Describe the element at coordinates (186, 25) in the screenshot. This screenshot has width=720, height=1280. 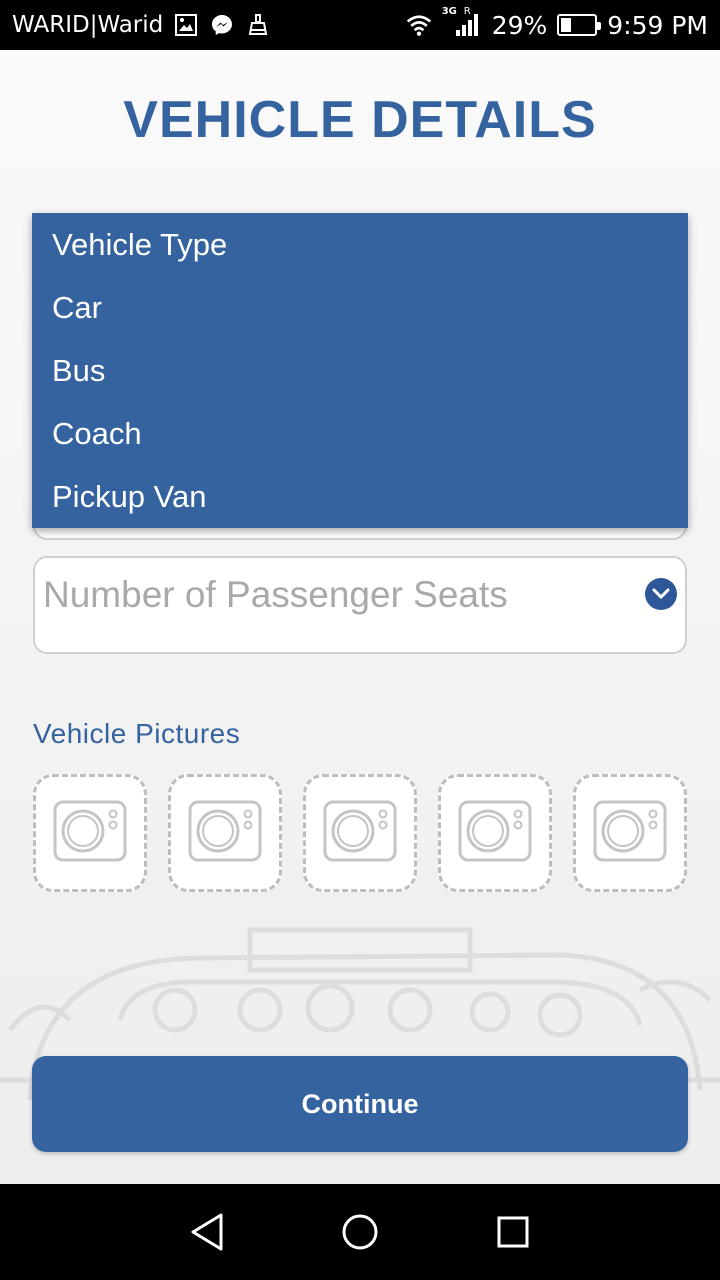
I see `image-notification-icon` at that location.